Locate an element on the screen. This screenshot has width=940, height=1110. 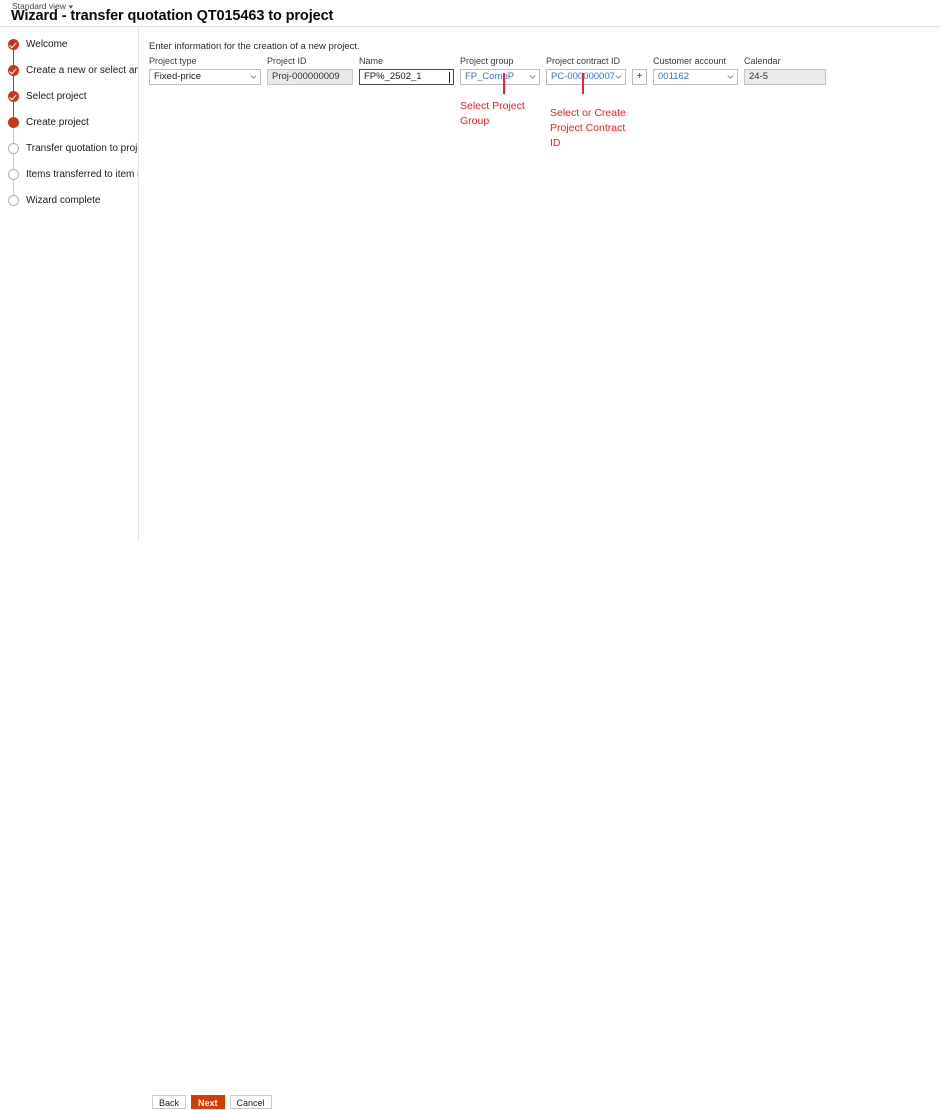
field-label-project-type: Project type is located at coordinates (173, 61).